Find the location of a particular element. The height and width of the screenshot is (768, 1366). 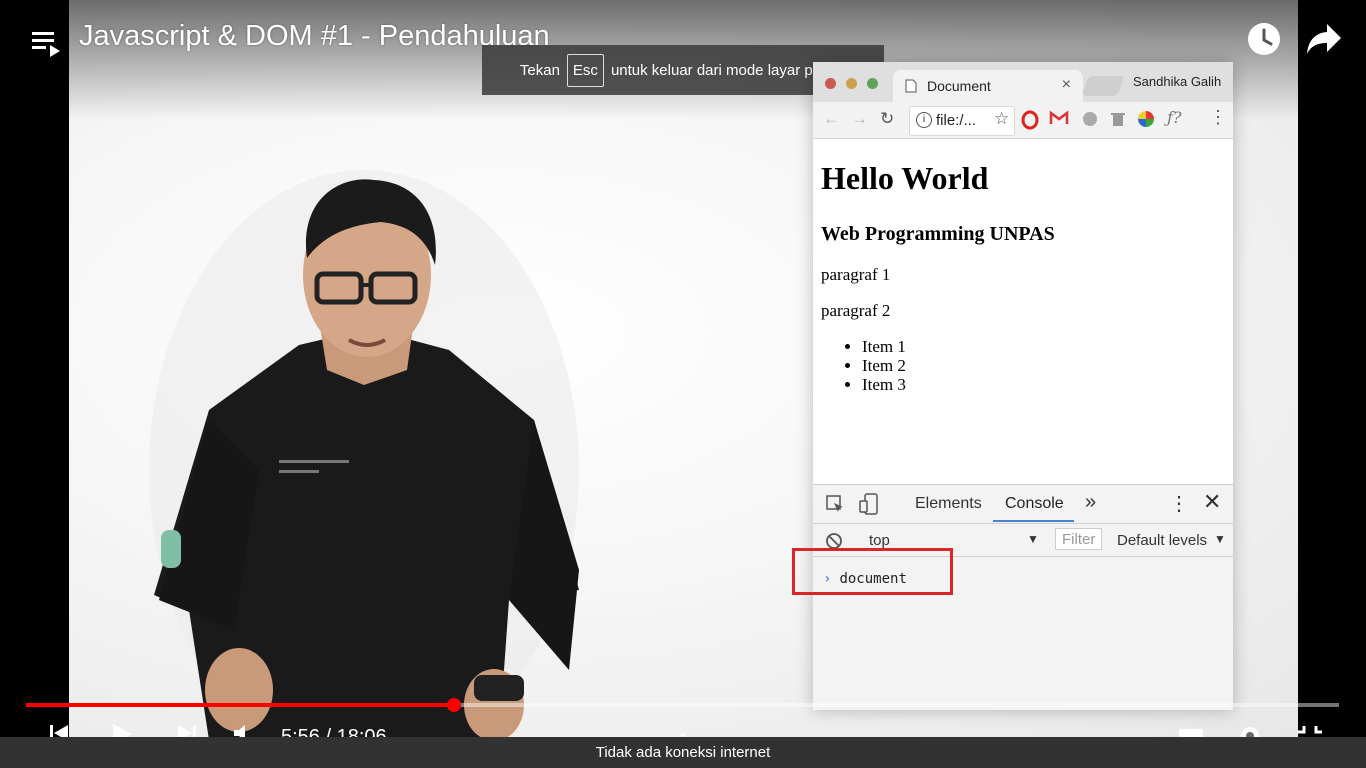

log-levels-dropdown: Default levels is located at coordinates (1162, 540).